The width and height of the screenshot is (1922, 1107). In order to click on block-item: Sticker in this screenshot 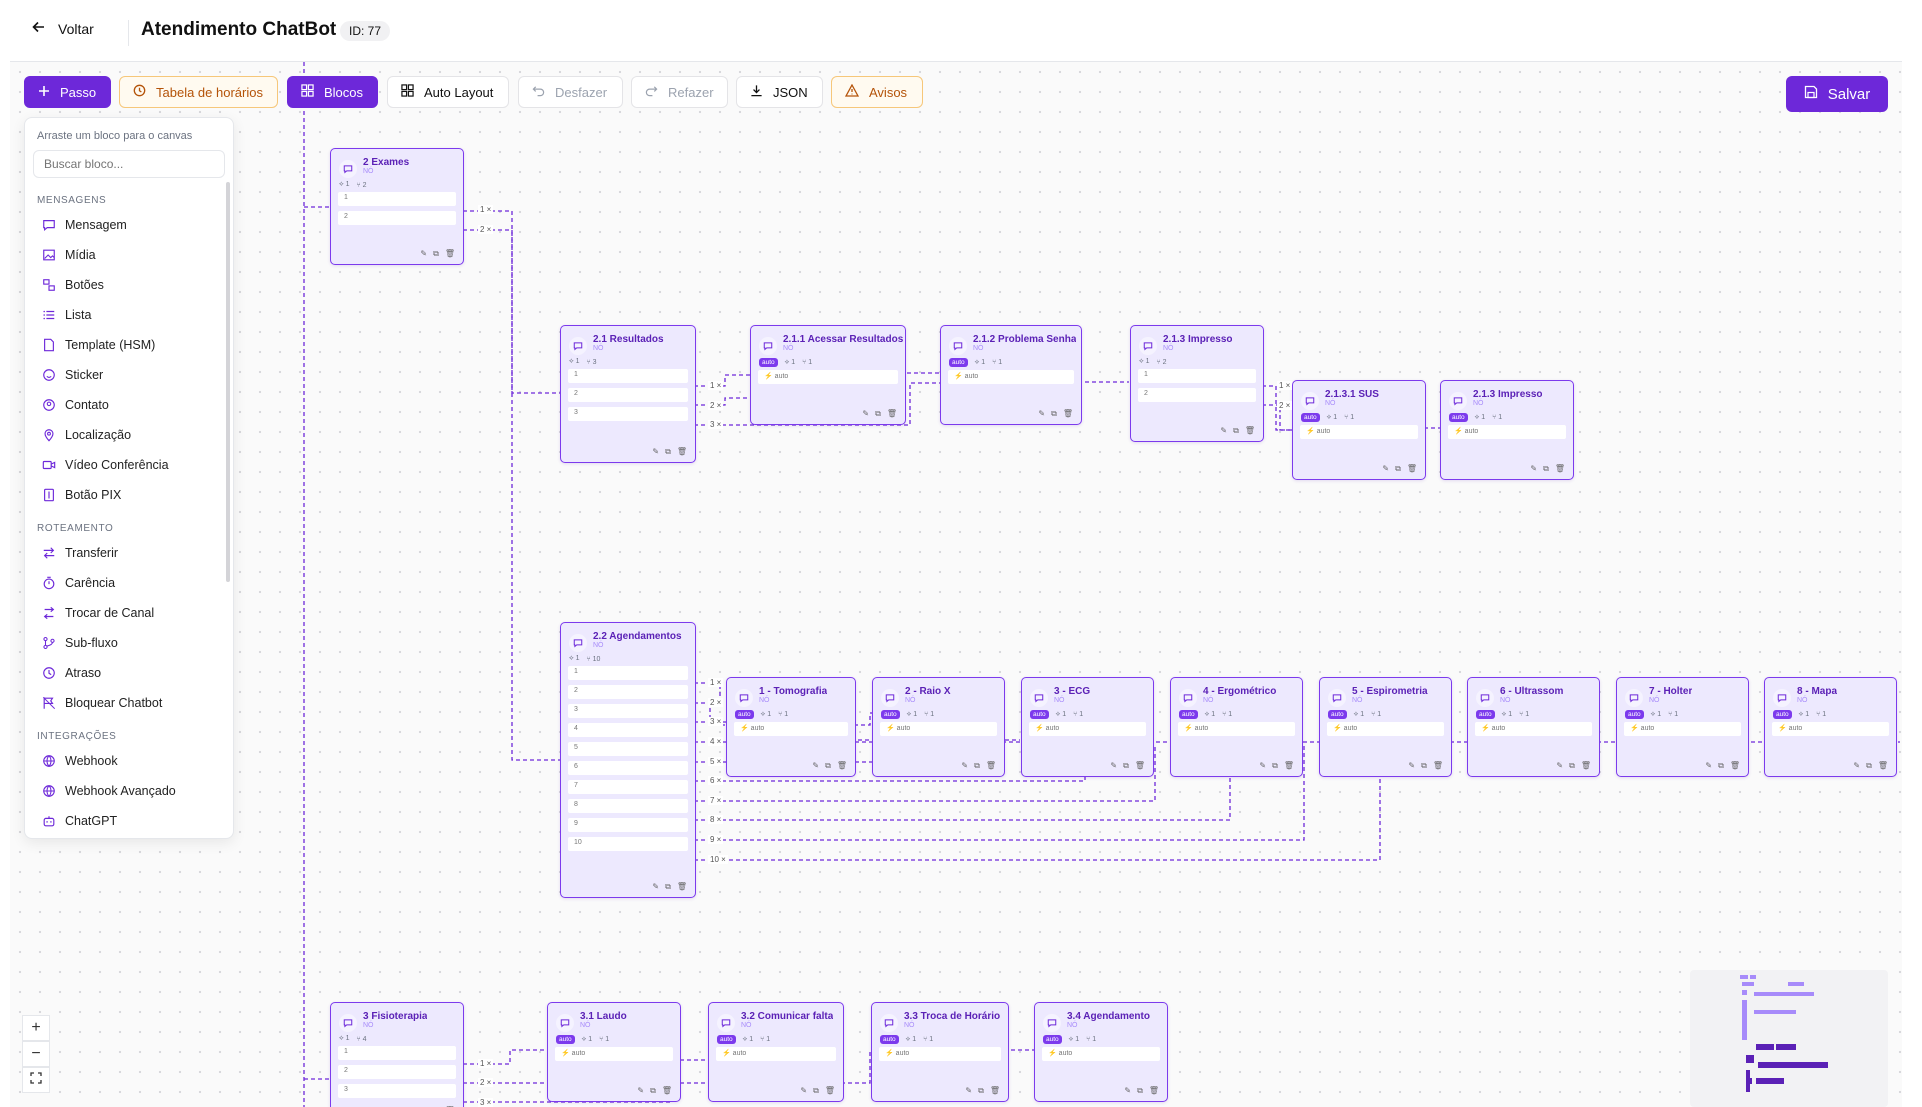, I will do `click(129, 375)`.